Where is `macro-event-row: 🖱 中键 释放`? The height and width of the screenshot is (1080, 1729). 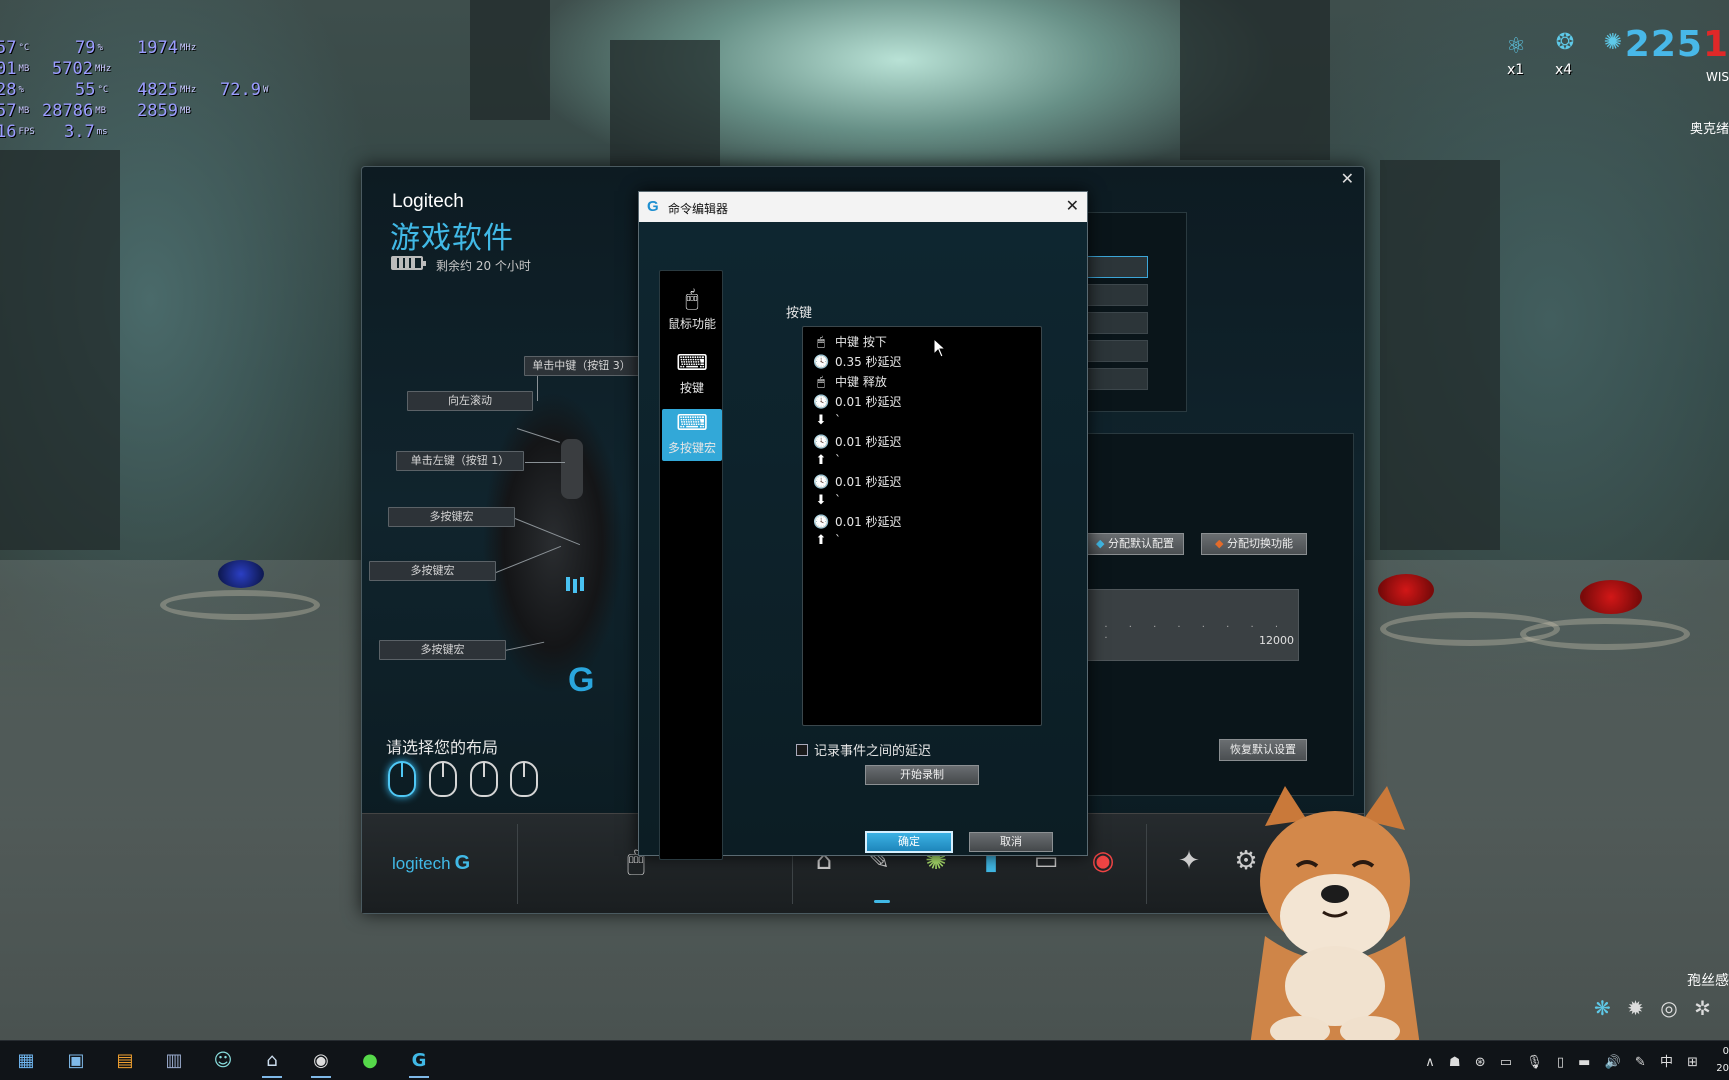 macro-event-row: 🖱 中键 释放 is located at coordinates (850, 383).